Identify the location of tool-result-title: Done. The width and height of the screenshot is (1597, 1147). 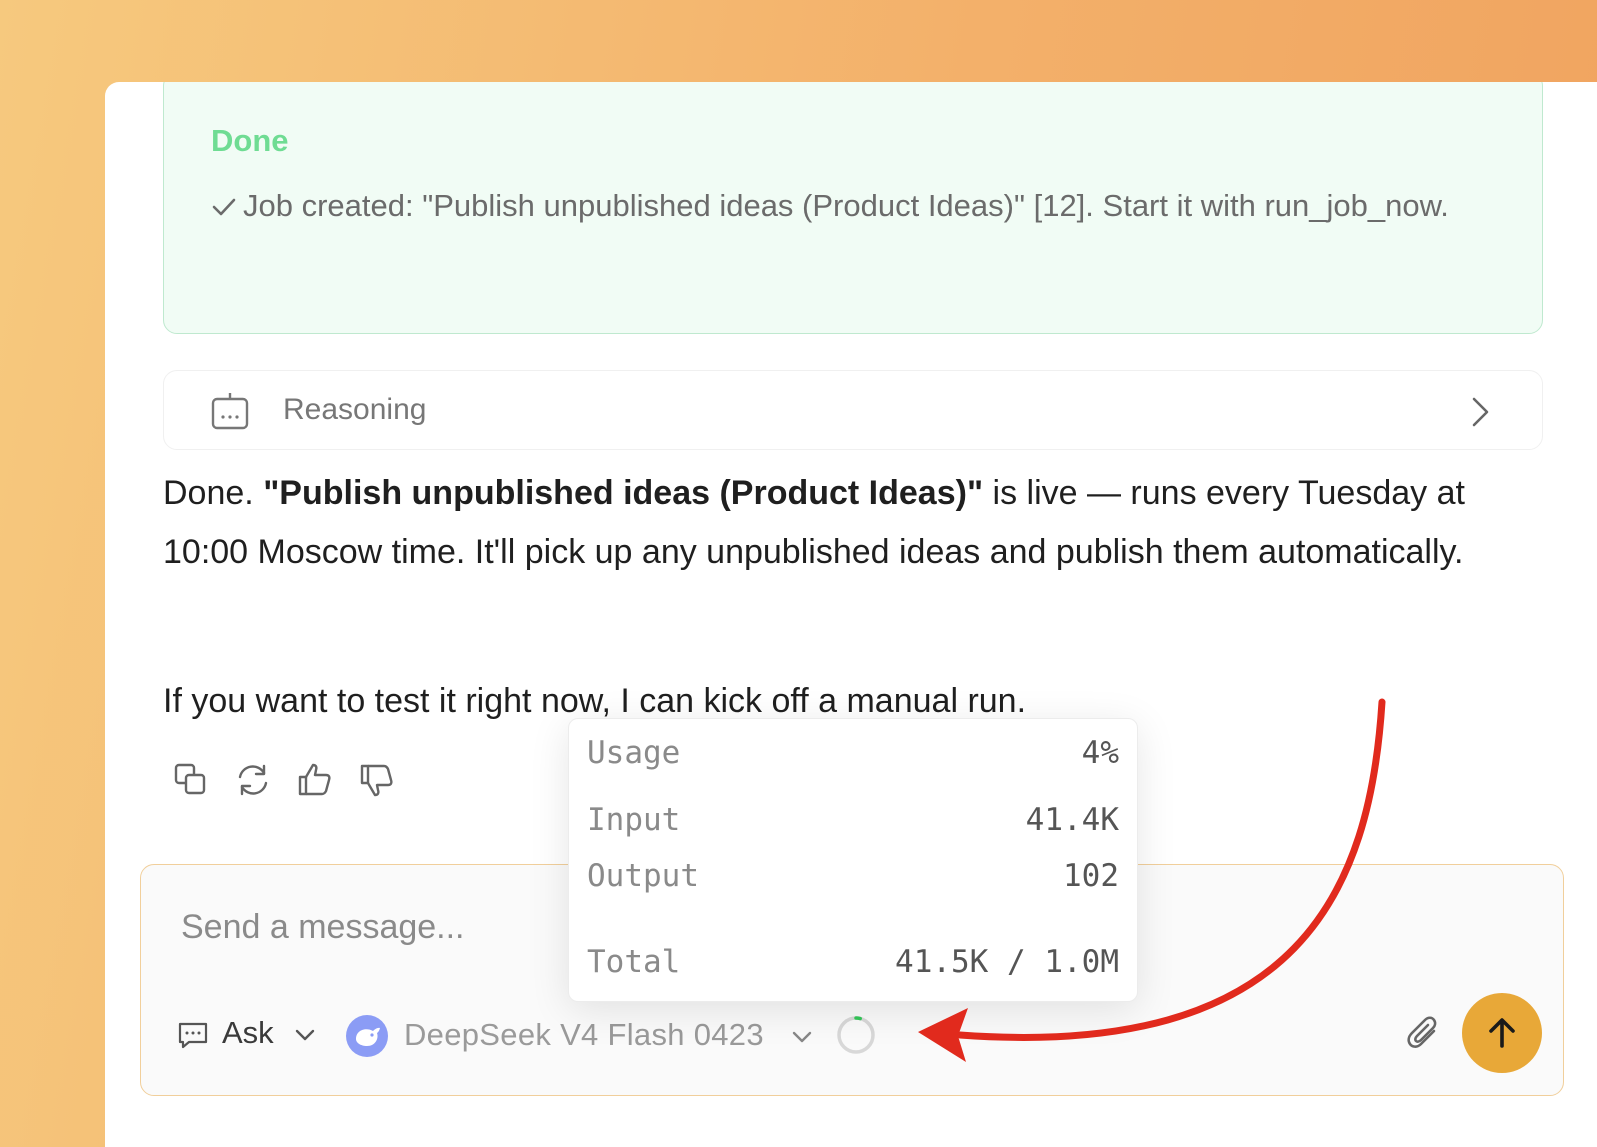
(250, 140).